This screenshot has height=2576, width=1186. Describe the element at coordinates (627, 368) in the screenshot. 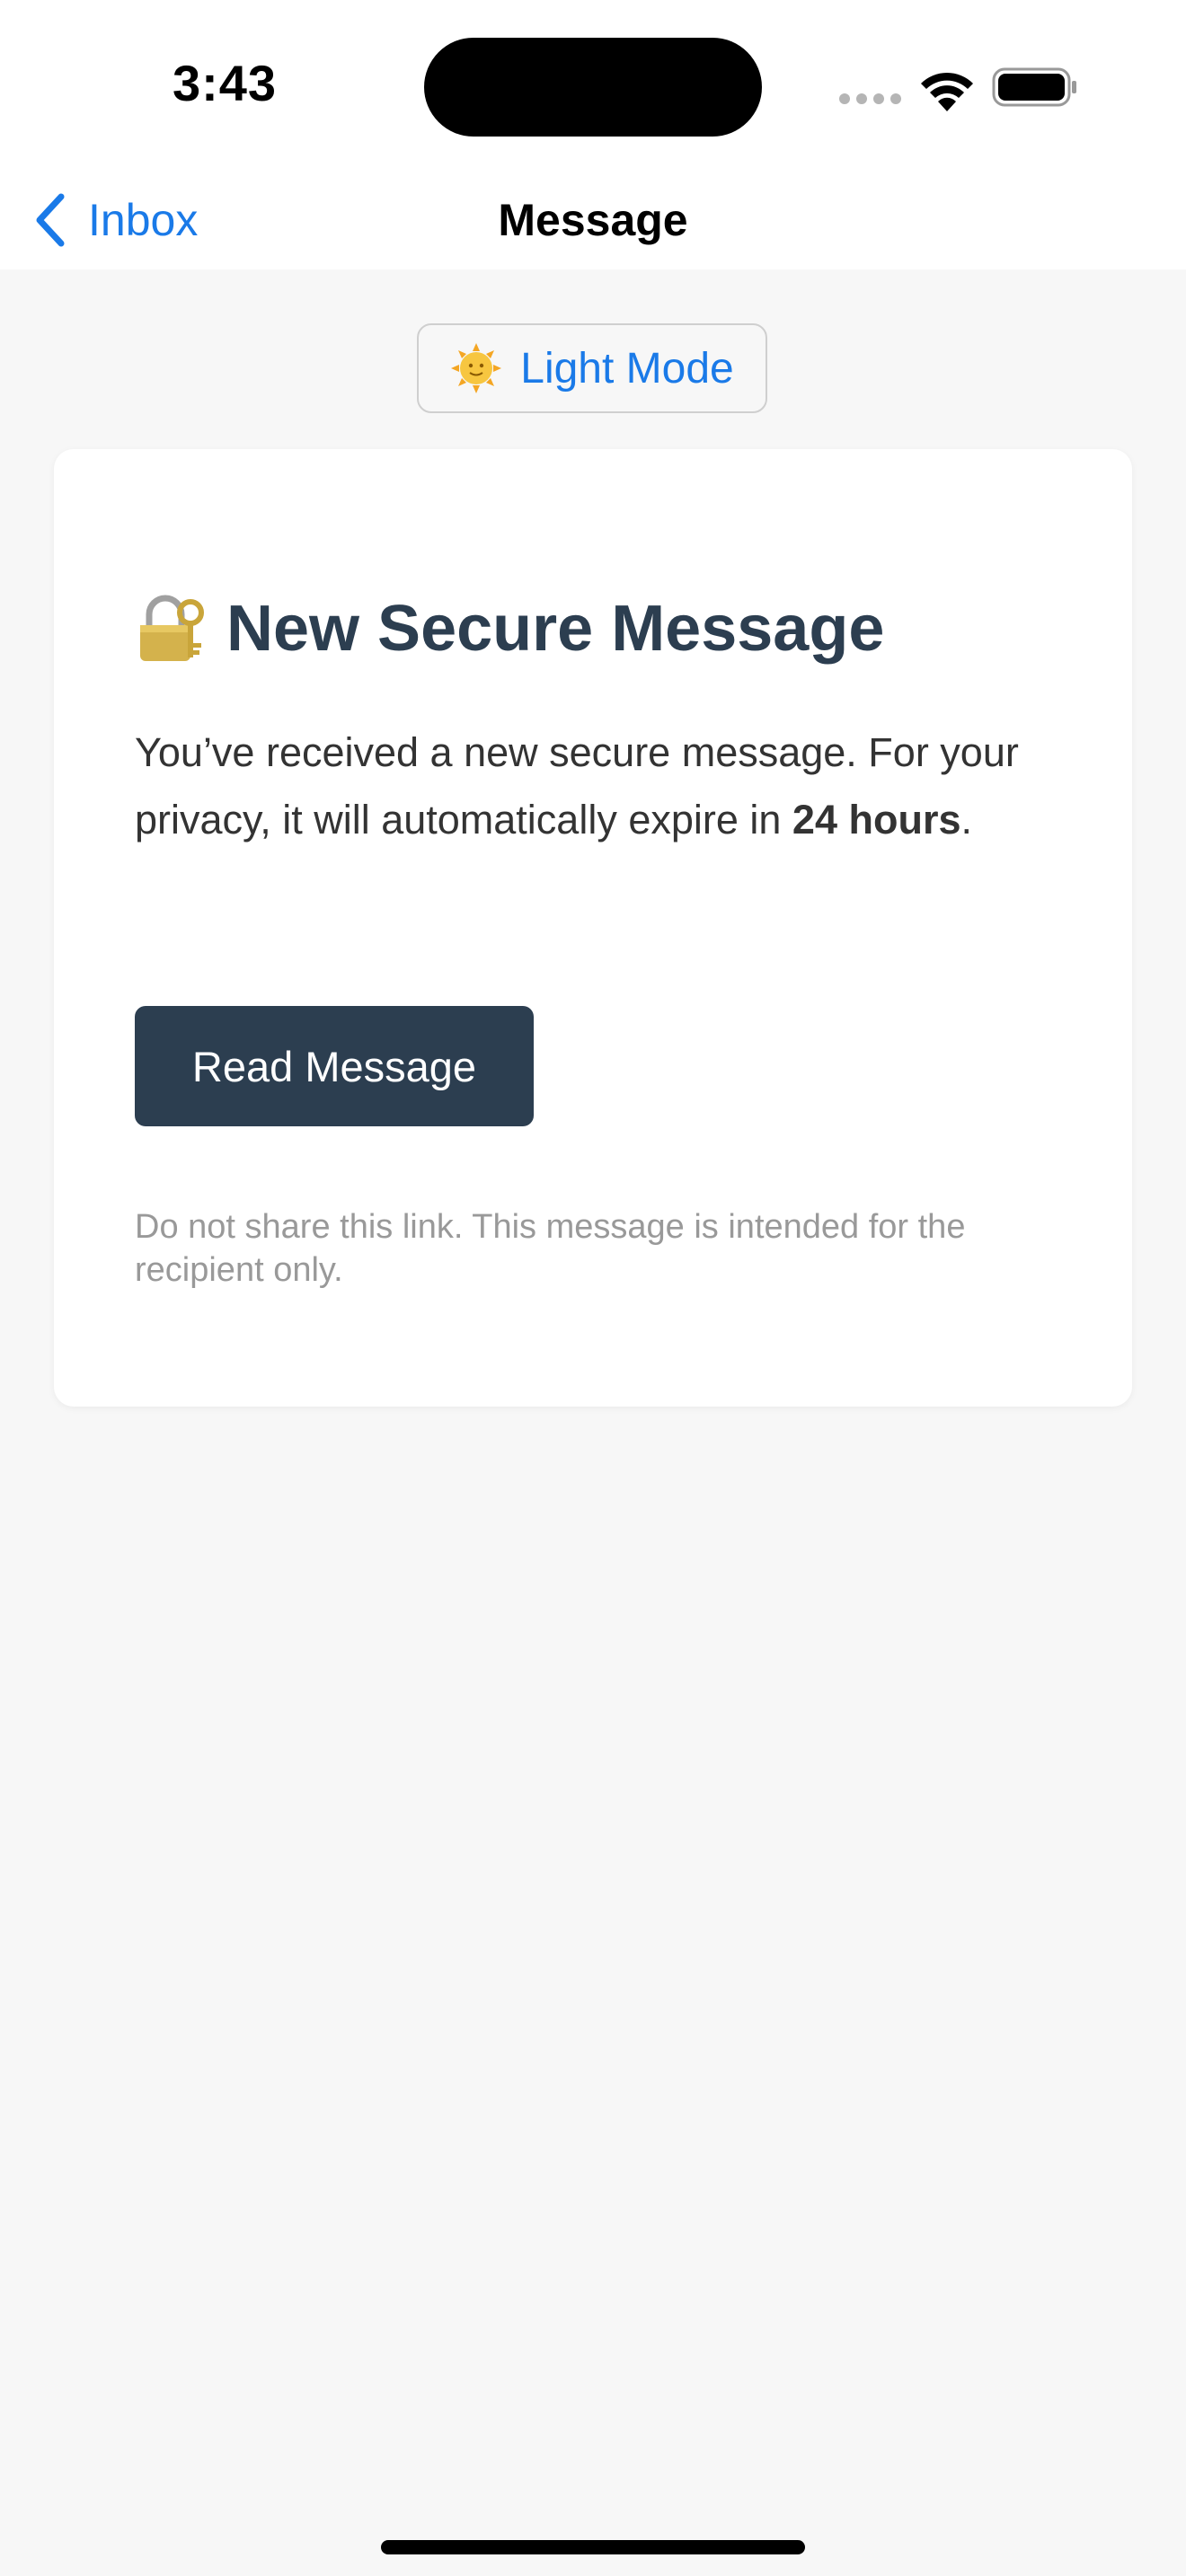

I see `theme-toggle-label: Light Mode` at that location.